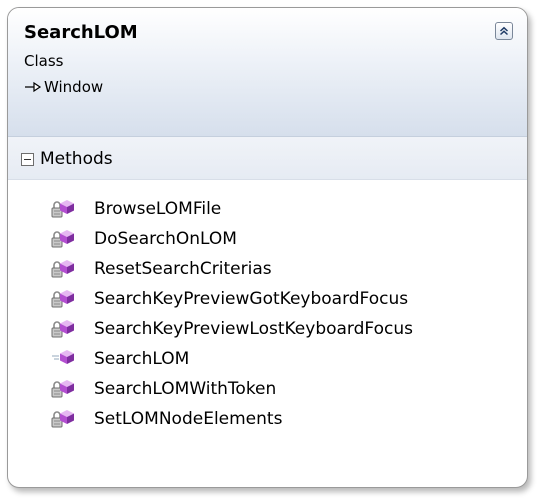  Describe the element at coordinates (267, 209) in the screenshot. I see `method-item: BrowseLOMFile` at that location.